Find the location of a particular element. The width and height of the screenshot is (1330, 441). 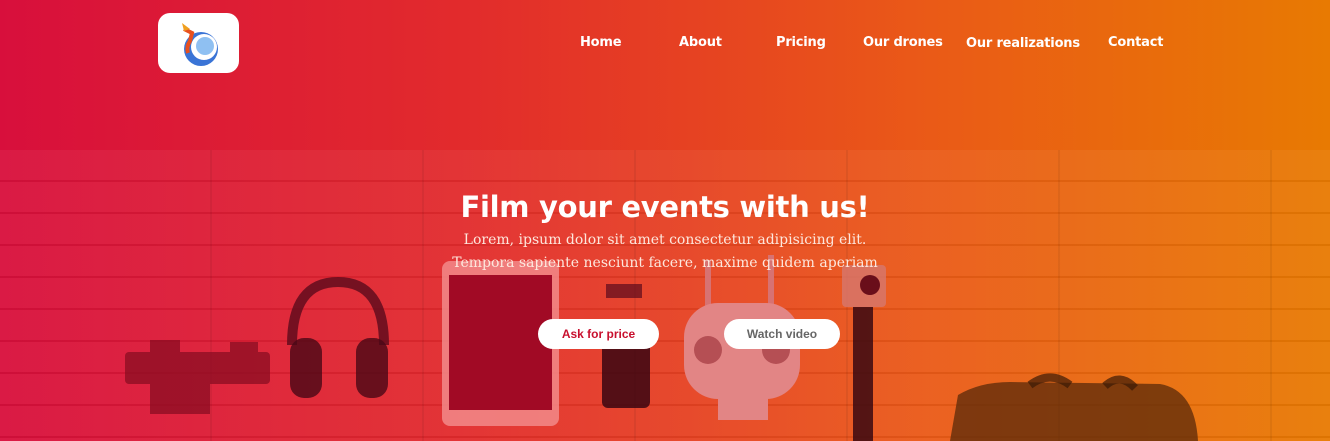

nav-link-our-realizations: Our realizations is located at coordinates (1023, 43).